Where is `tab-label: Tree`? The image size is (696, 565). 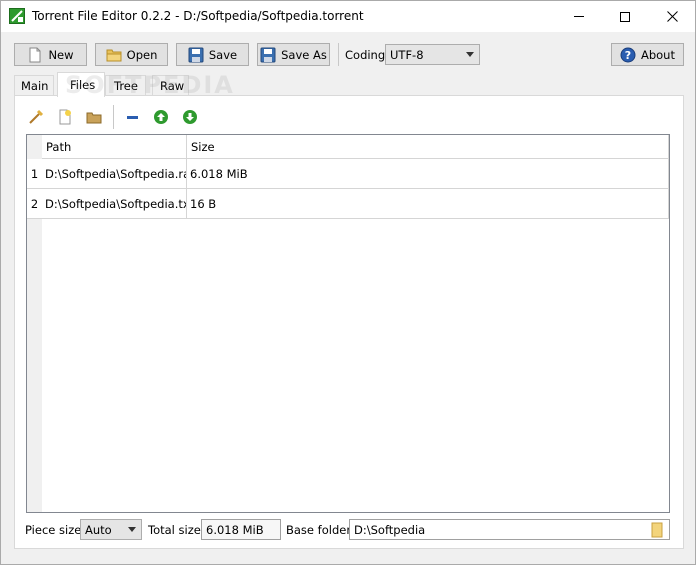 tab-label: Tree is located at coordinates (126, 86).